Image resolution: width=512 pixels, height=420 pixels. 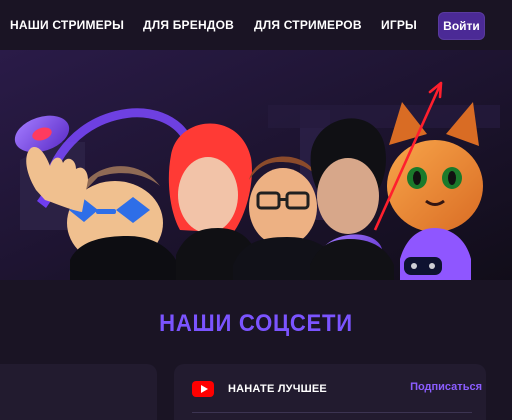 What do you see at coordinates (435, 186) in the screenshot?
I see `cat-head` at bounding box center [435, 186].